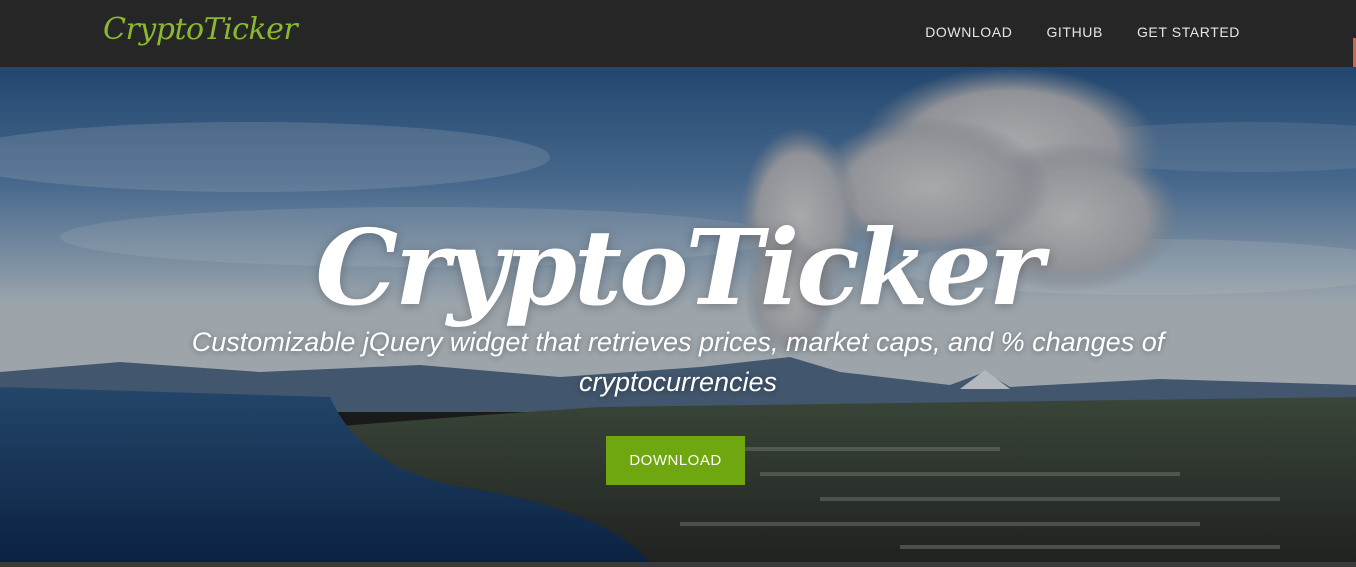 This screenshot has width=1356, height=567. I want to click on nav-links: DOWNLOAD GITHUB GET STARTED, so click(1082, 32).